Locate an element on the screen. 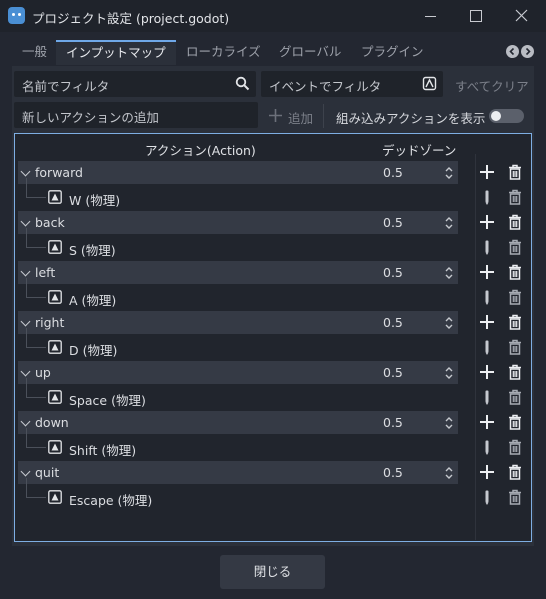 The height and width of the screenshot is (599, 546). add-action-button: 追加 is located at coordinates (300, 117).